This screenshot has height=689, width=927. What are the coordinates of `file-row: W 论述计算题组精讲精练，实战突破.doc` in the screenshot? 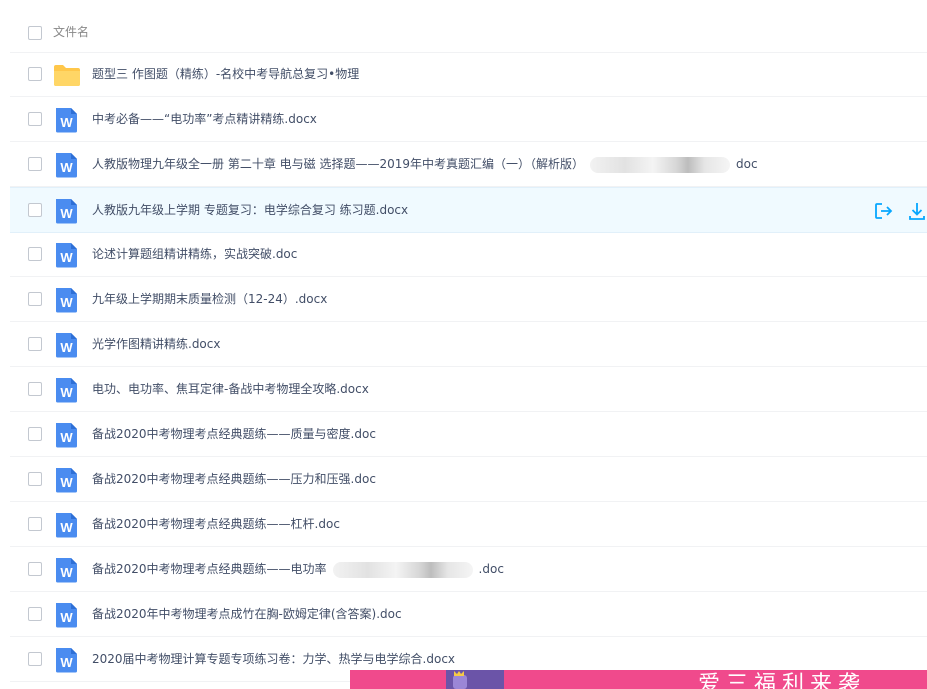 It's located at (468, 254).